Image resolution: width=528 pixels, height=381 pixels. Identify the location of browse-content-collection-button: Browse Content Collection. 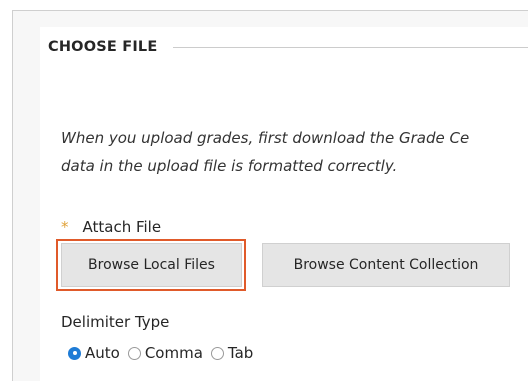
(386, 265).